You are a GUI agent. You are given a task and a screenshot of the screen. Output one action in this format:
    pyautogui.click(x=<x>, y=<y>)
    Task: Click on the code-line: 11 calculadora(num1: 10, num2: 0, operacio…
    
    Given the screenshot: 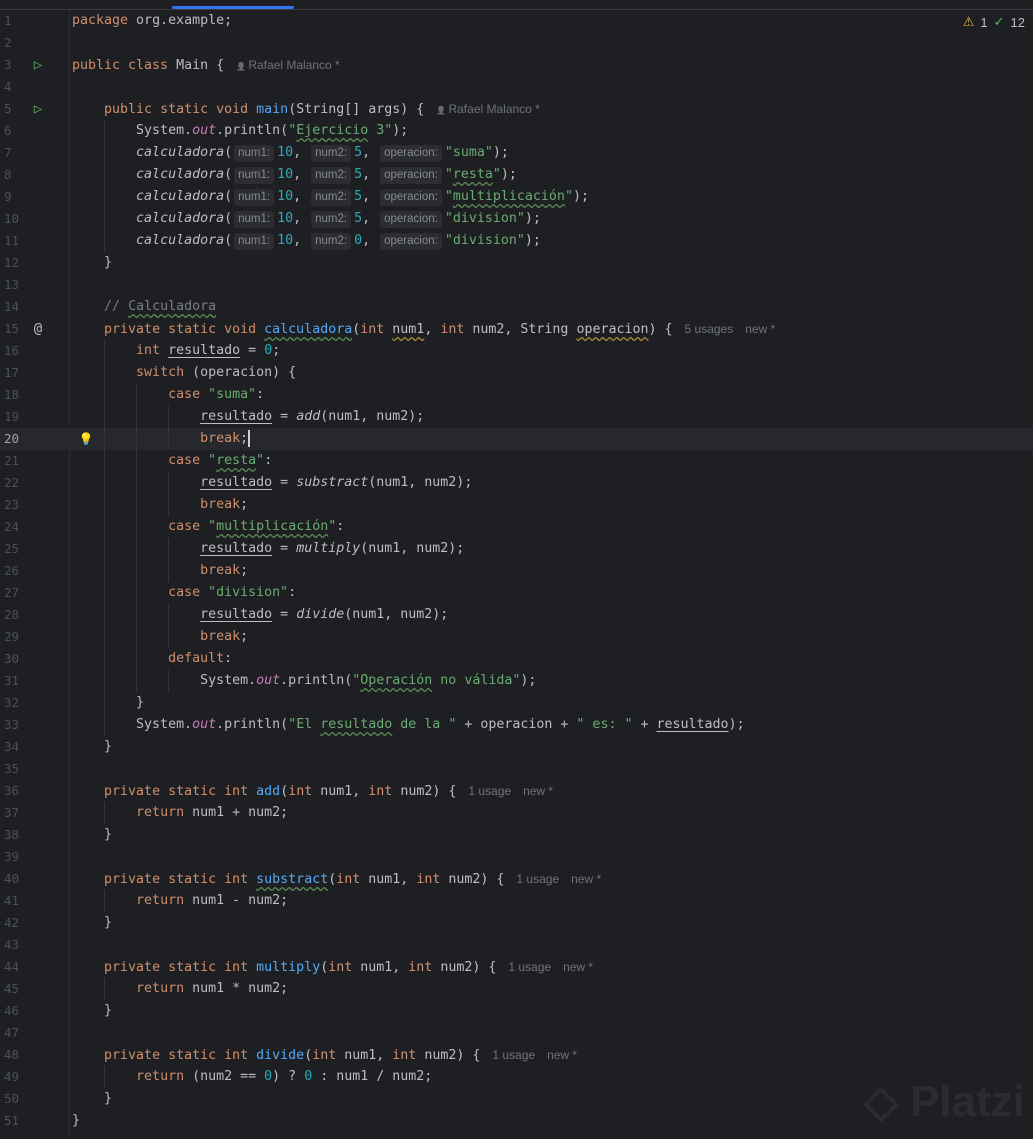 What is the action you would take?
    pyautogui.click(x=516, y=241)
    